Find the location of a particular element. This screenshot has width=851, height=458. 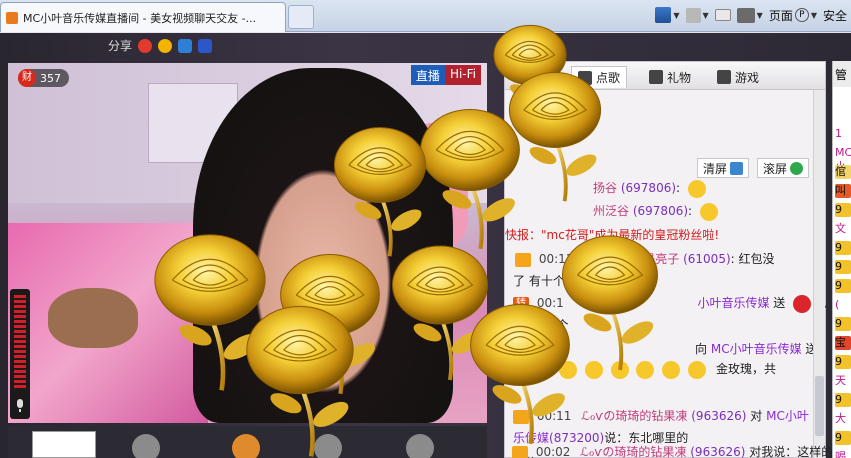

mail-button is located at coordinates (722, 15).